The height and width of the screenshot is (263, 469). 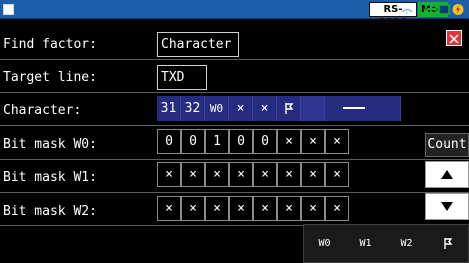 I want to click on signal-icon, so click(x=407, y=11).